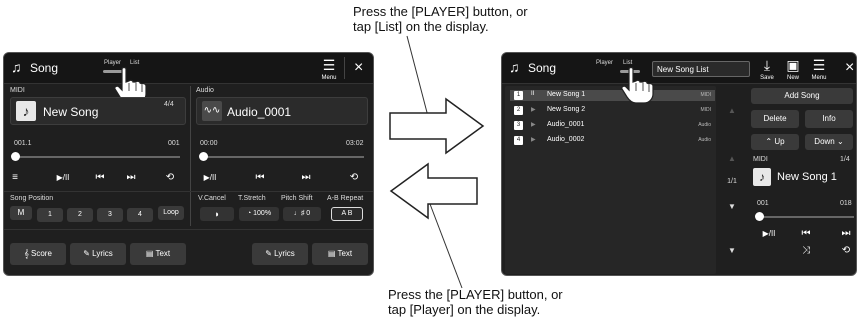 This screenshot has height=322, width=859. What do you see at coordinates (284, 157) in the screenshot?
I see `audio-slider` at bounding box center [284, 157].